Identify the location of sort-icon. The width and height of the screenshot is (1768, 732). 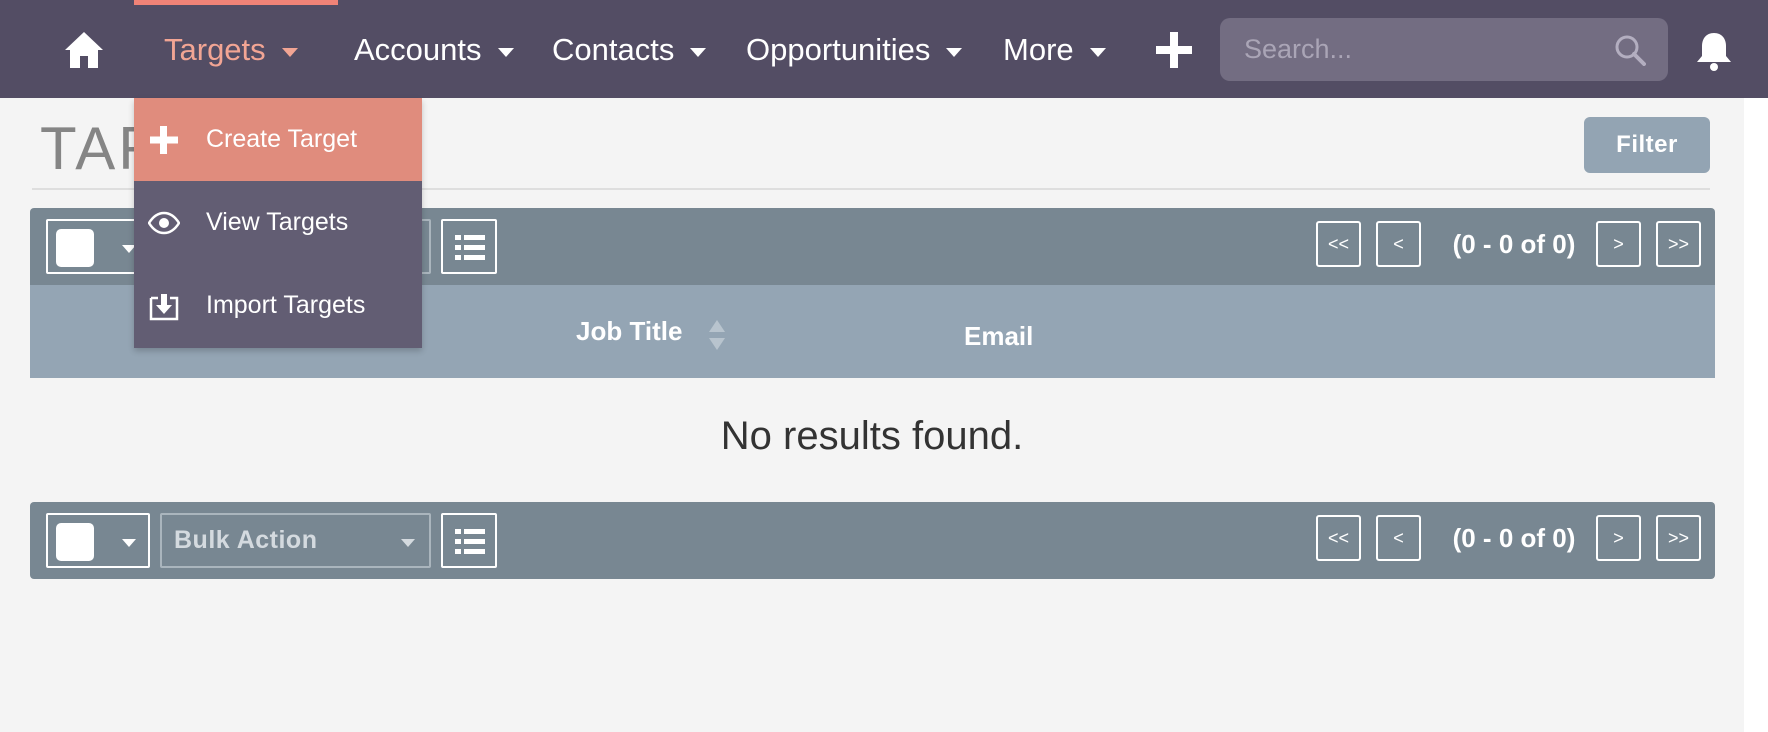
(717, 335).